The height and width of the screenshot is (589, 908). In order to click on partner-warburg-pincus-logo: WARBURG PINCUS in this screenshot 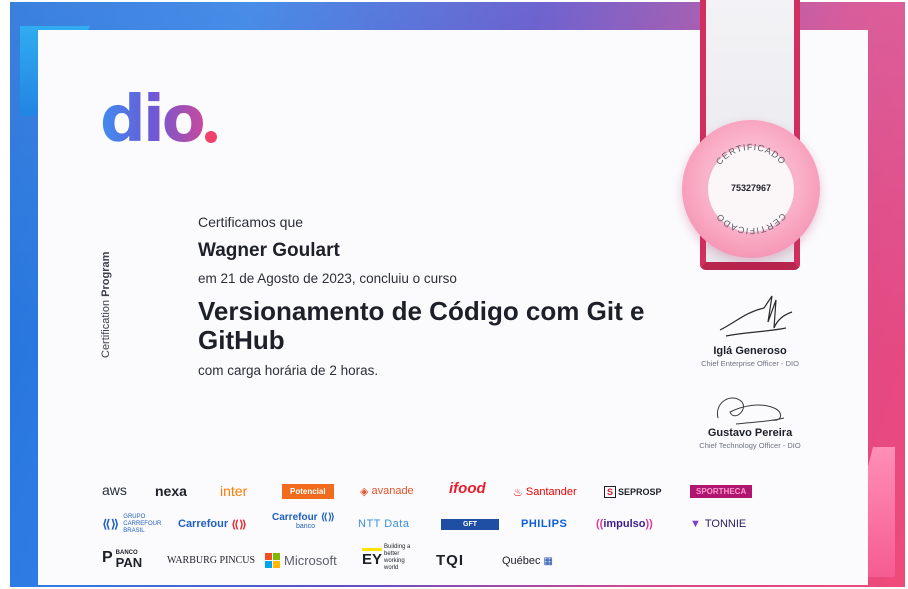, I will do `click(211, 560)`.